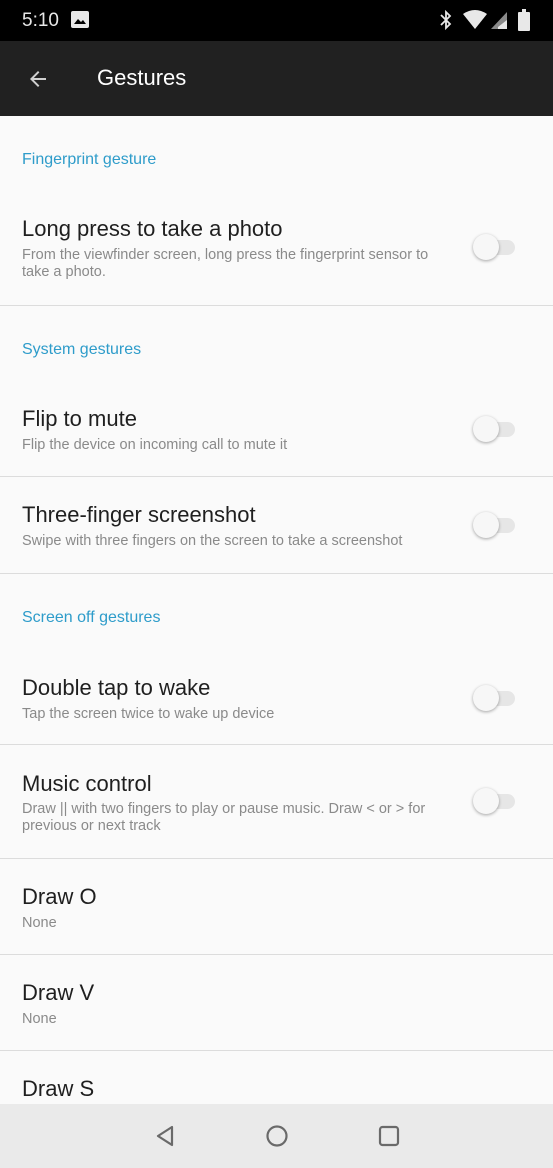 This screenshot has height=1168, width=553. I want to click on nav-recents-icon, so click(389, 1136).